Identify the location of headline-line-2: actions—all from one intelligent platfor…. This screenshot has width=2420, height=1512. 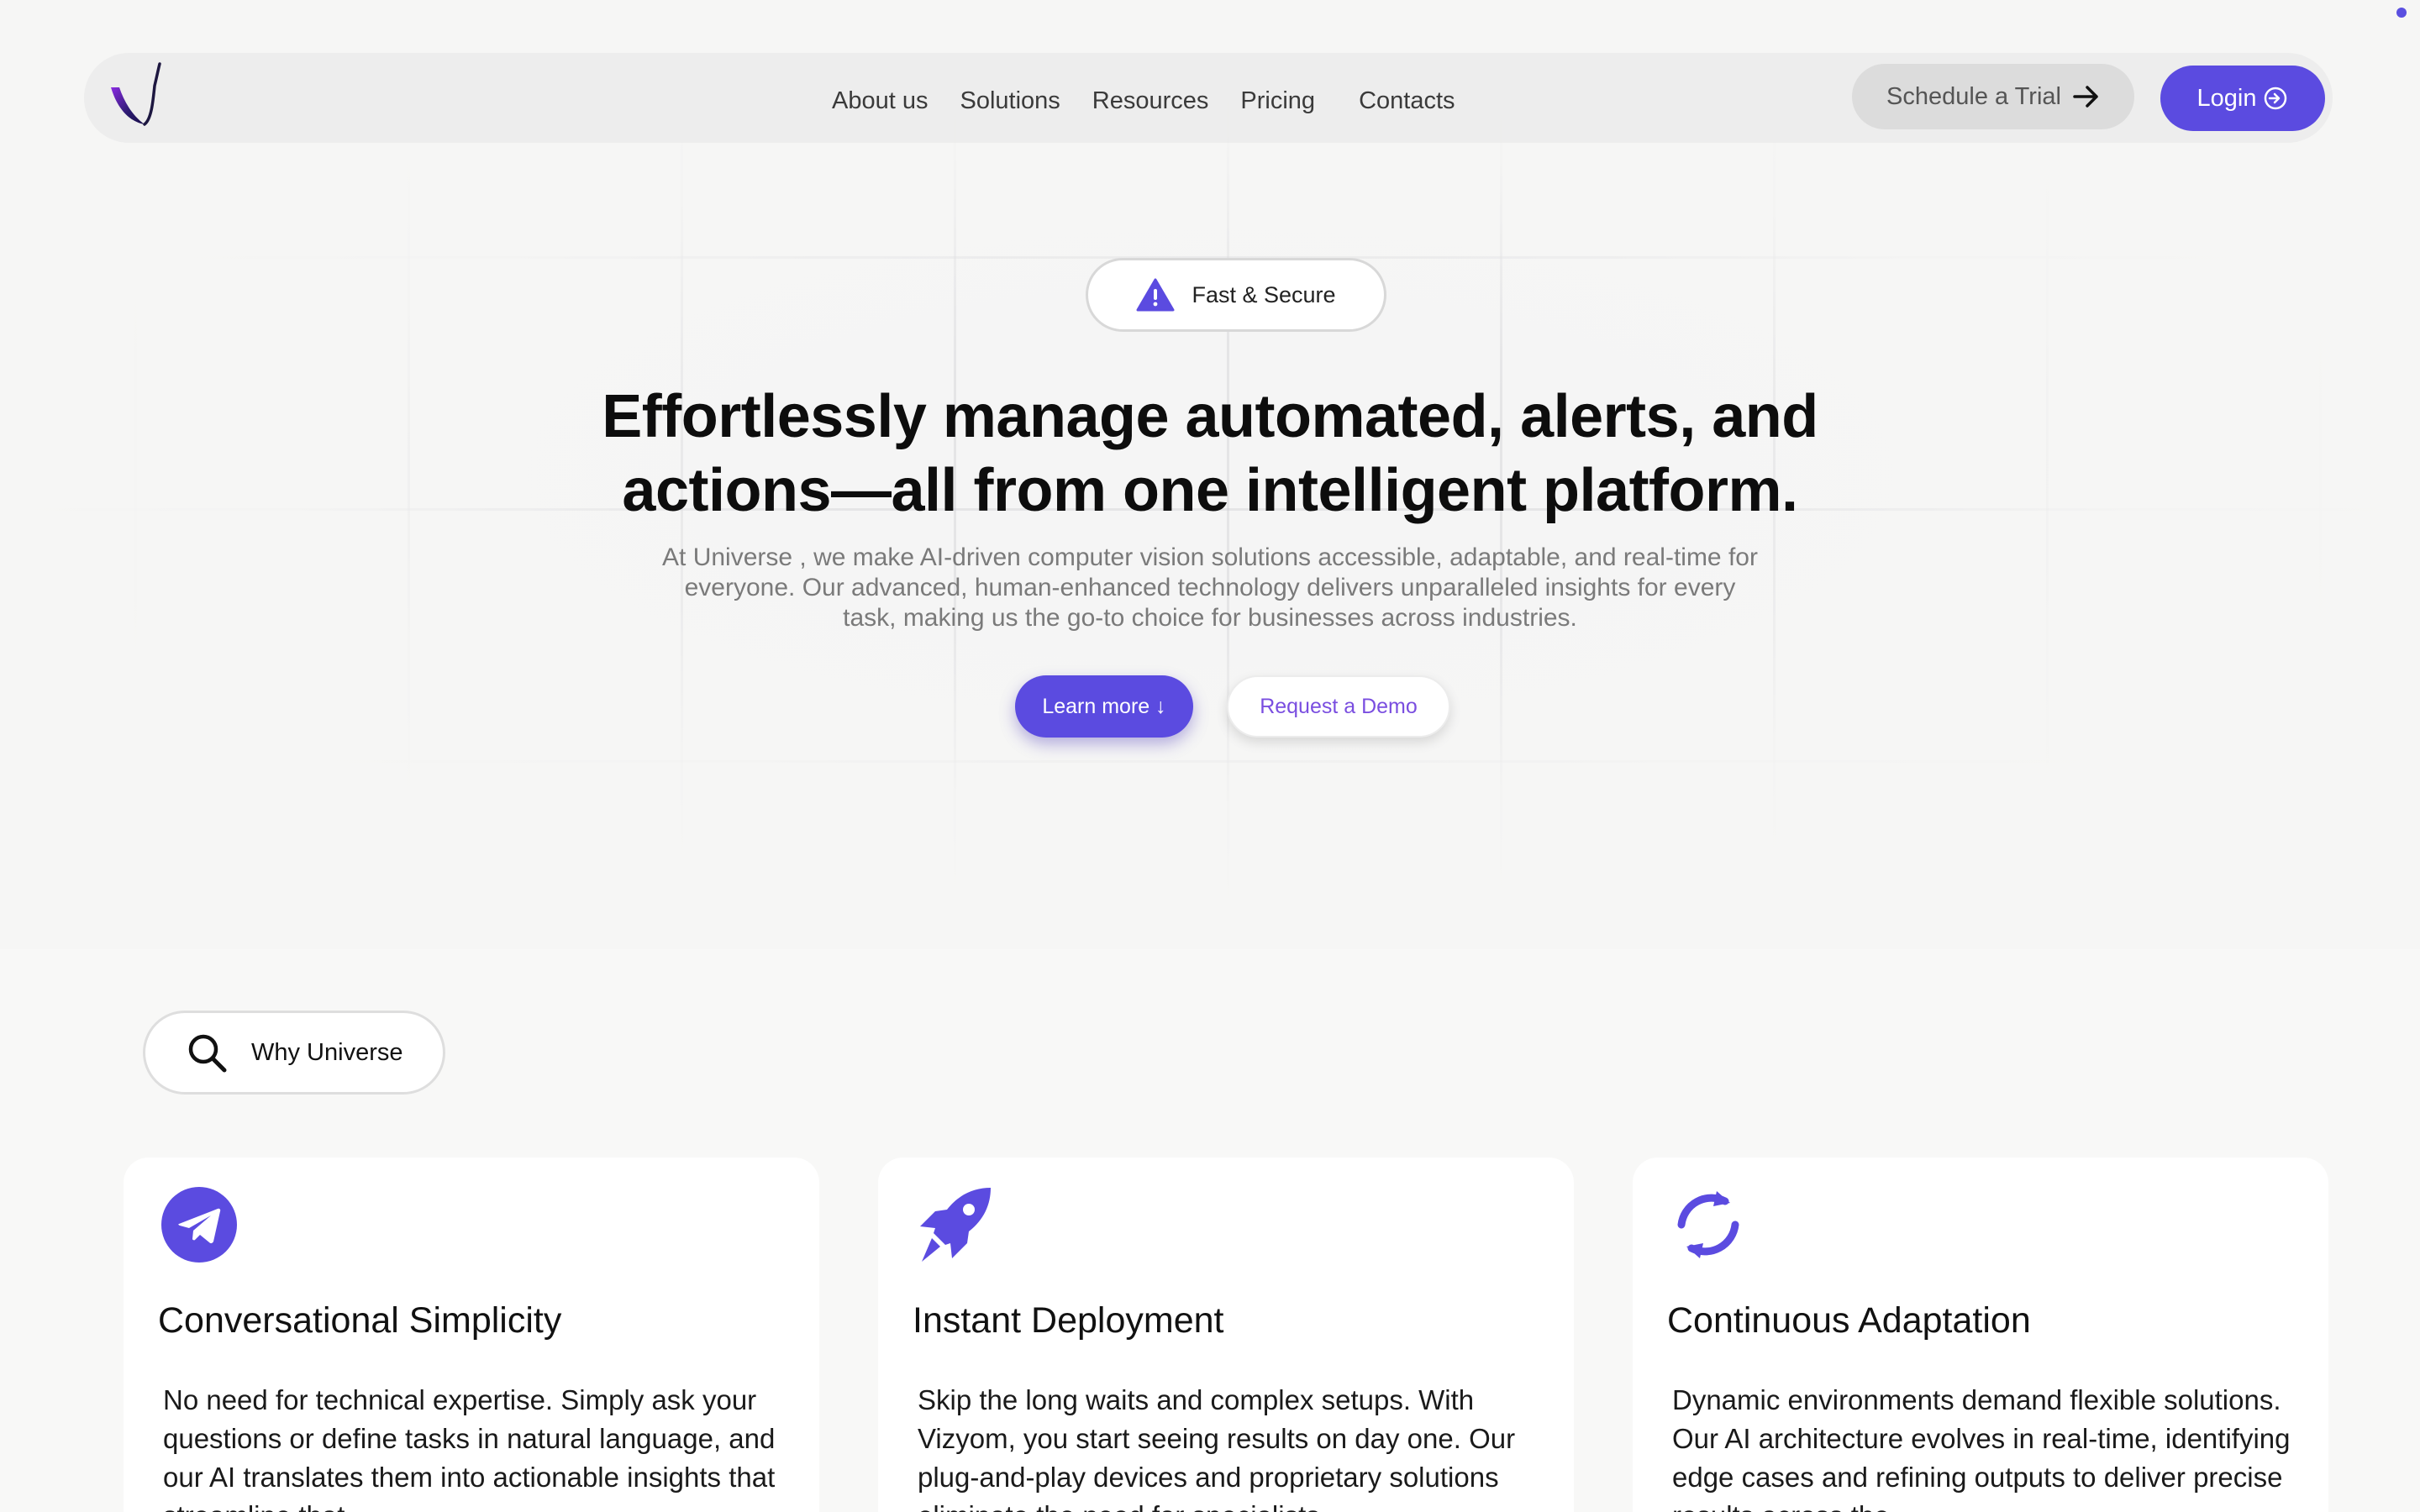
(1210, 490).